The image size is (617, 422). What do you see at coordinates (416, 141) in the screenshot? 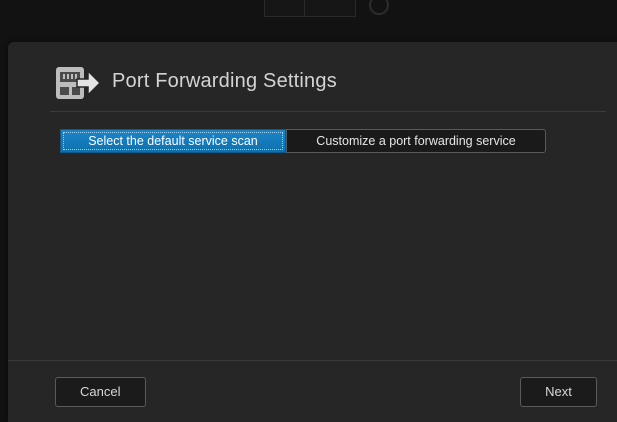
I see `tab-customize-port-forwarding: Customize a port forwarding service` at bounding box center [416, 141].